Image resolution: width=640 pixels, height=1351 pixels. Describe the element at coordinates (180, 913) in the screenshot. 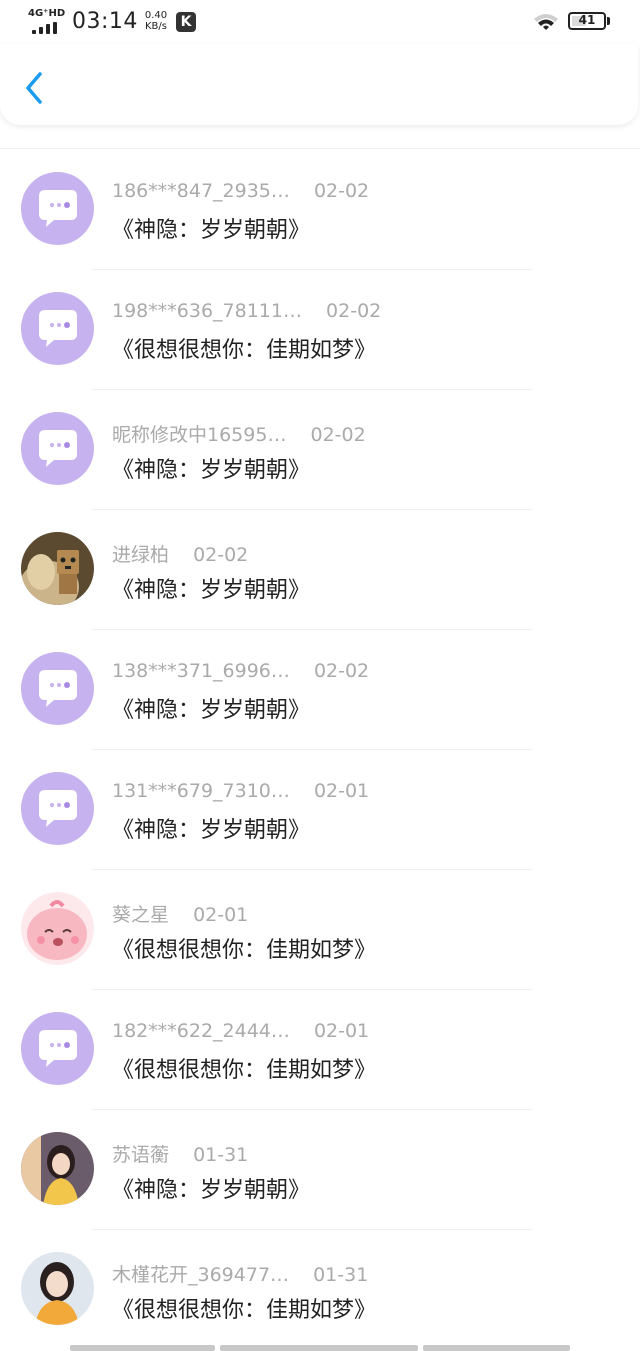

I see `message-meta: 葵之星 02-01` at that location.